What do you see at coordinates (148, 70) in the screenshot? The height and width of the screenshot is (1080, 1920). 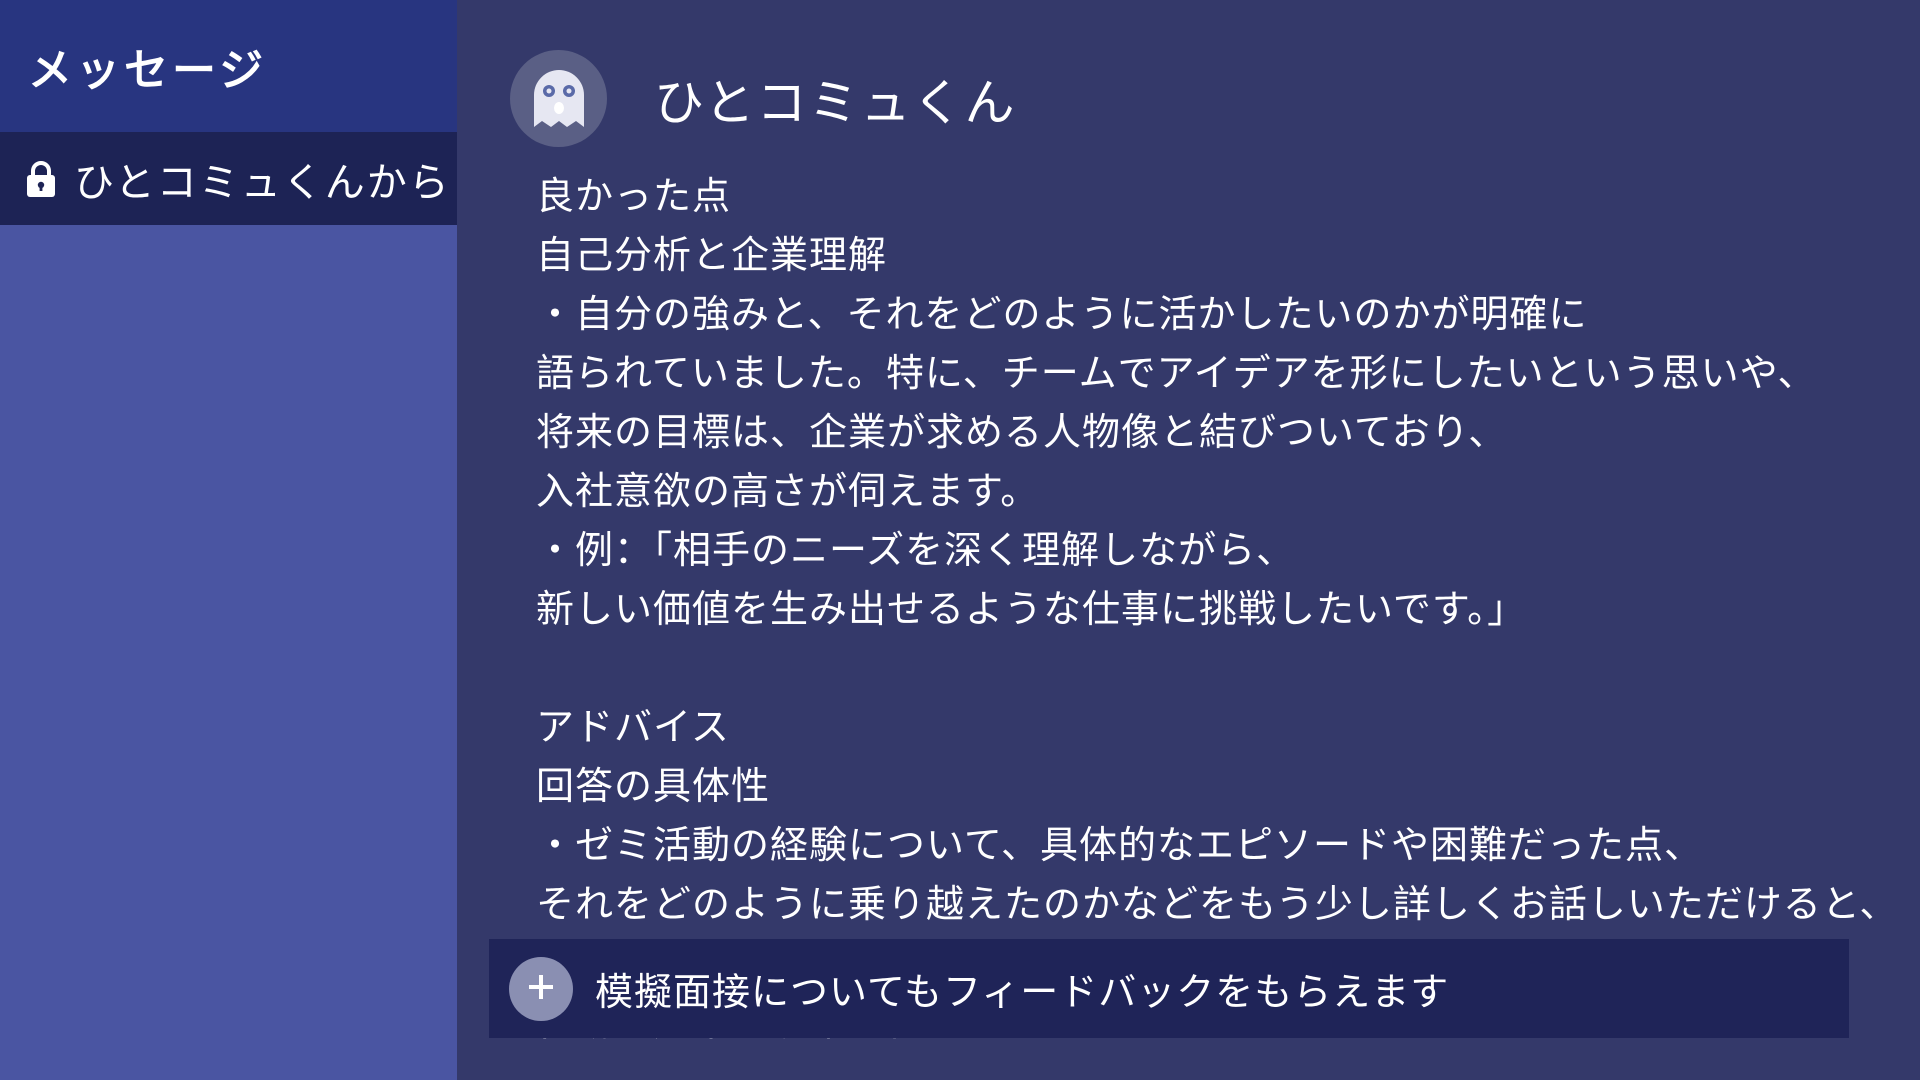 I see `sidebar-title: メッセージ` at bounding box center [148, 70].